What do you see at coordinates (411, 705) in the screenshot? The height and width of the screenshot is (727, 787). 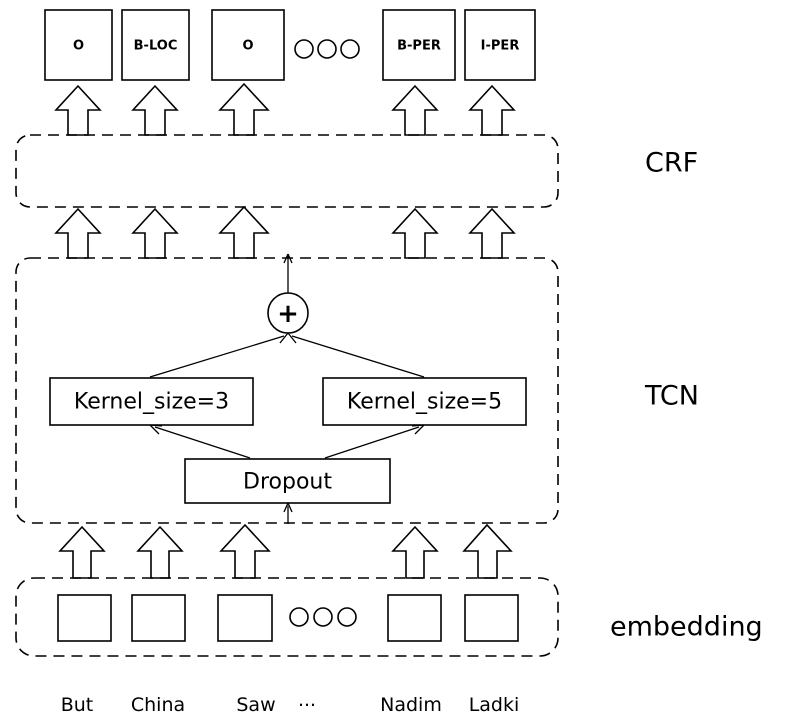 I see `input-token: Nadim` at bounding box center [411, 705].